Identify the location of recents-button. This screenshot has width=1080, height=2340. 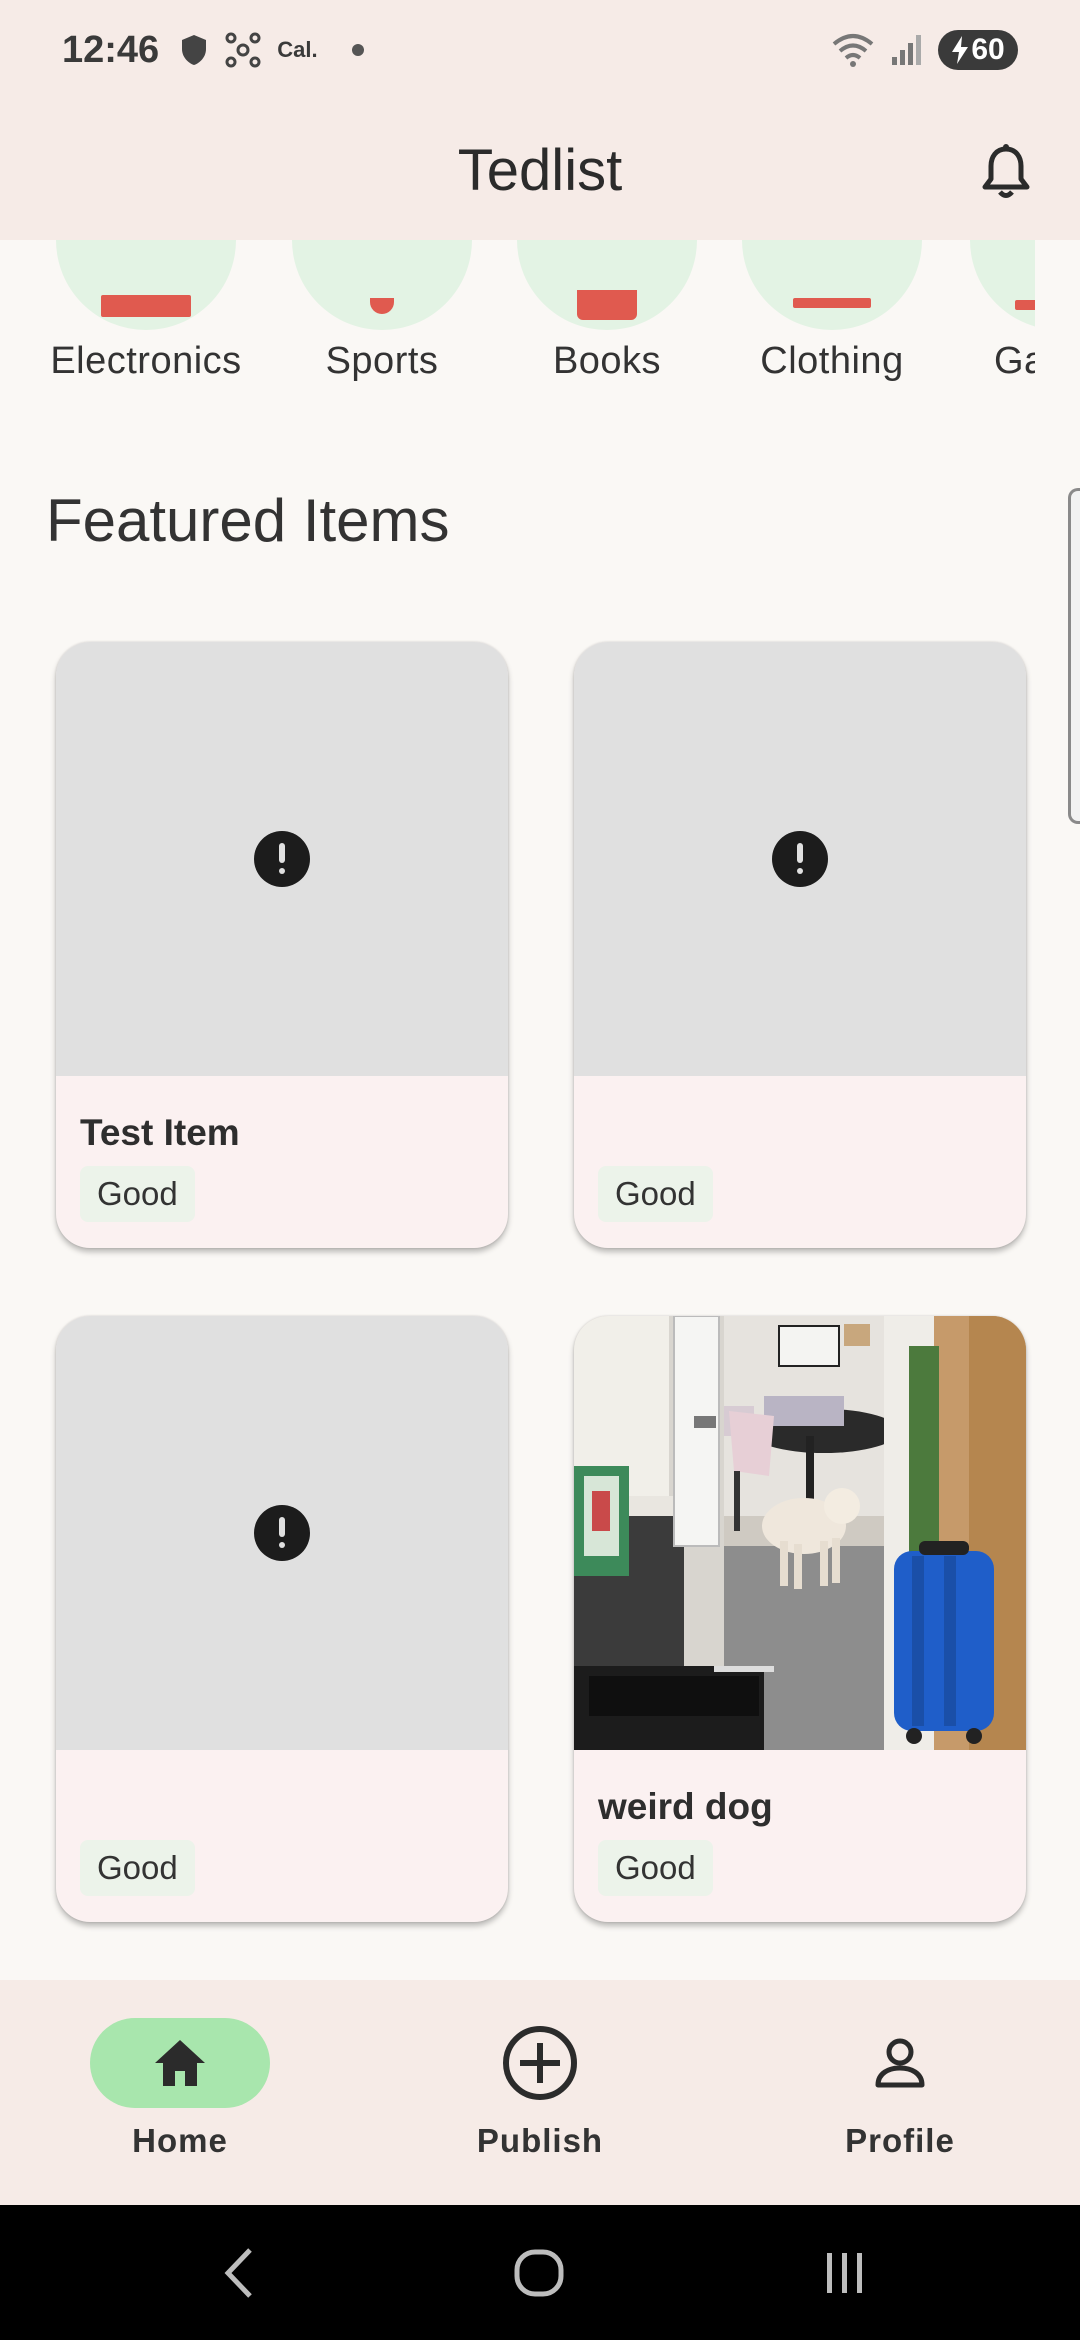
(845, 2273).